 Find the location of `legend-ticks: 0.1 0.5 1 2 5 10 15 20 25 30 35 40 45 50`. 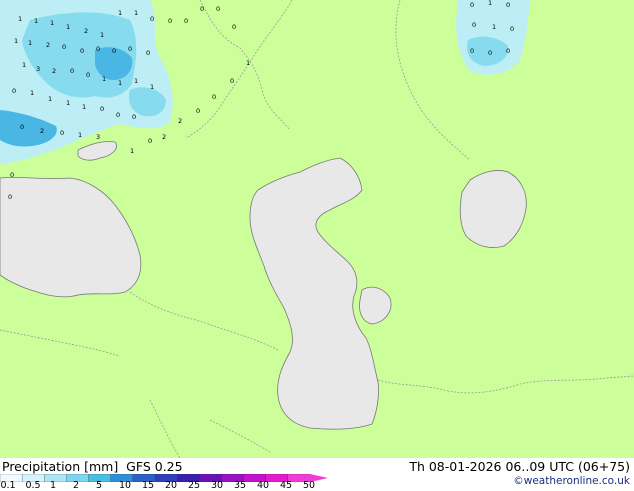

legend-ticks: 0.1 0.5 1 2 5 10 15 20 25 30 35 40 45 50 is located at coordinates (165, 485).